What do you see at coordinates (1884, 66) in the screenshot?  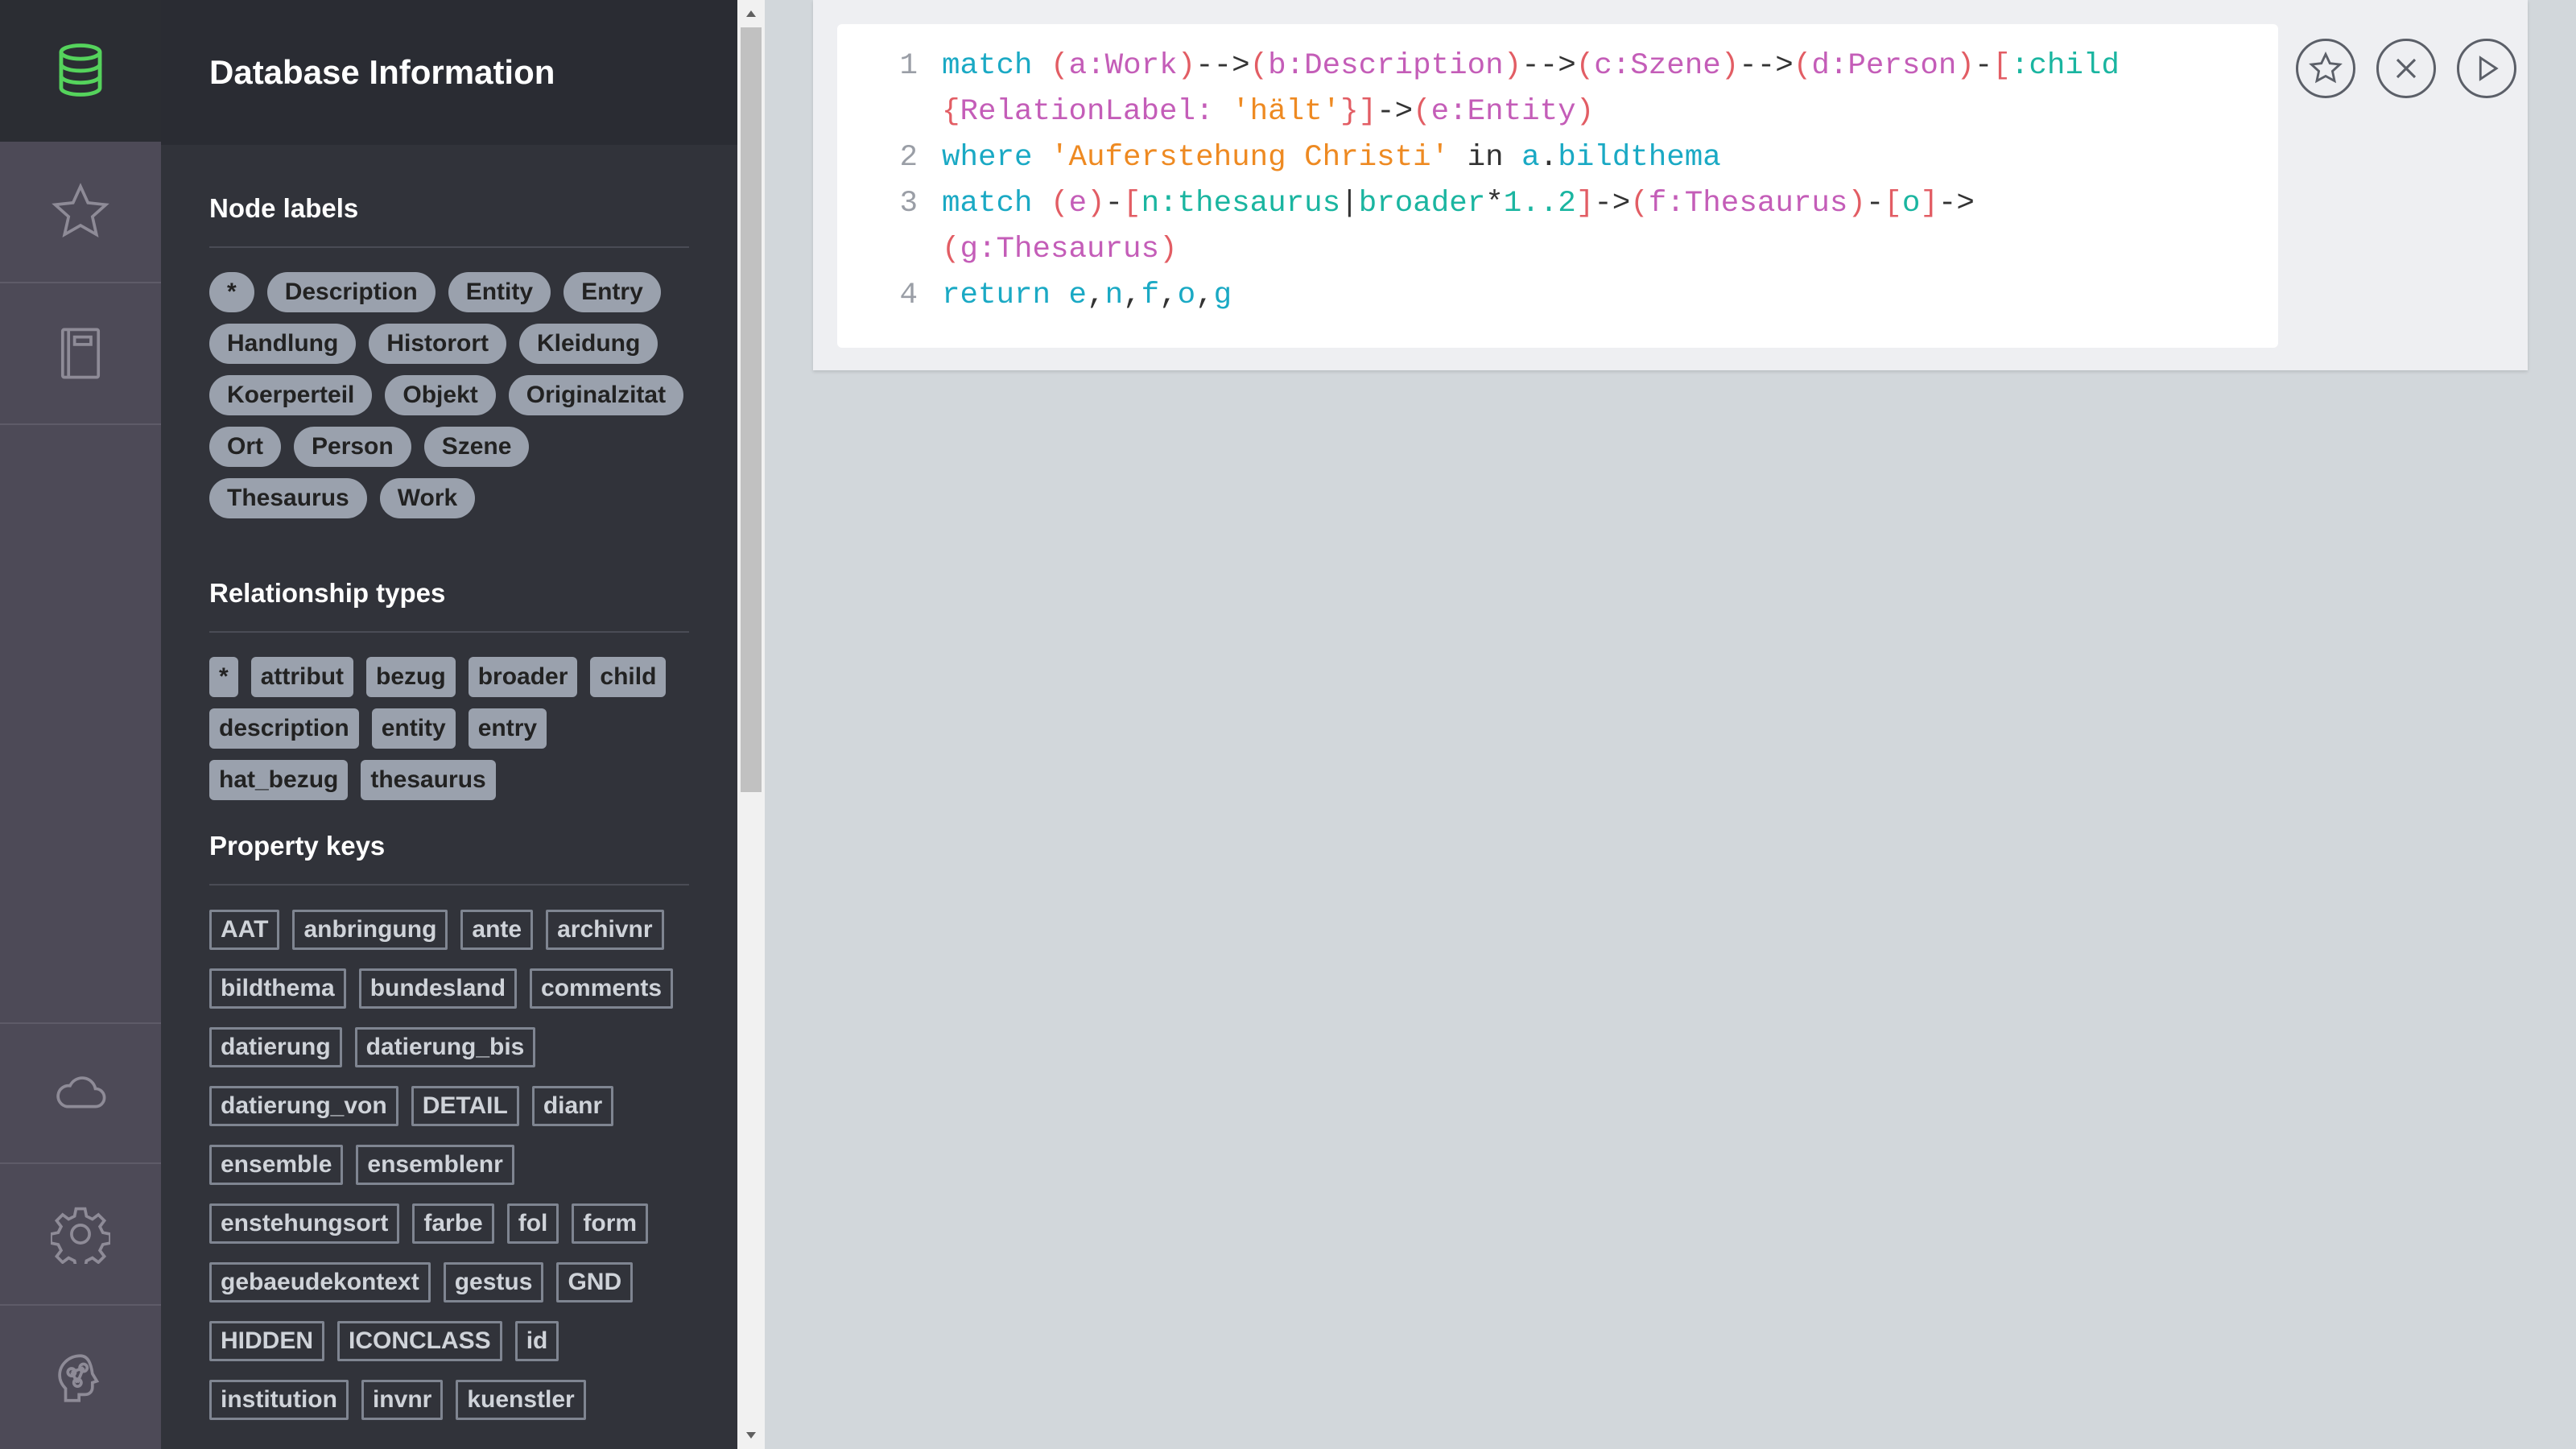 I see `code-token: d:Person` at bounding box center [1884, 66].